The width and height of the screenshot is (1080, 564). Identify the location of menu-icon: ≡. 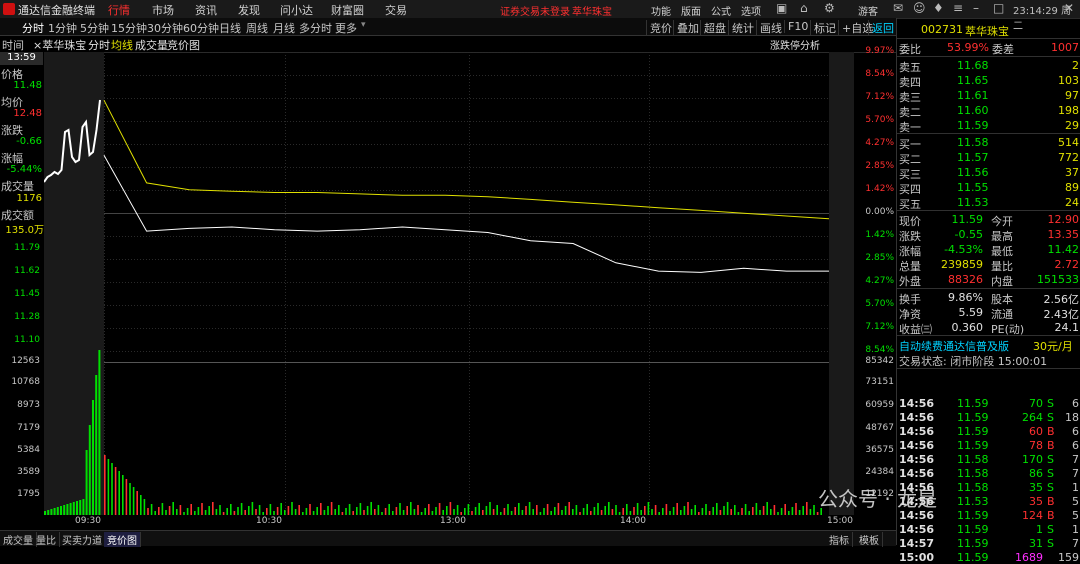
(958, 8).